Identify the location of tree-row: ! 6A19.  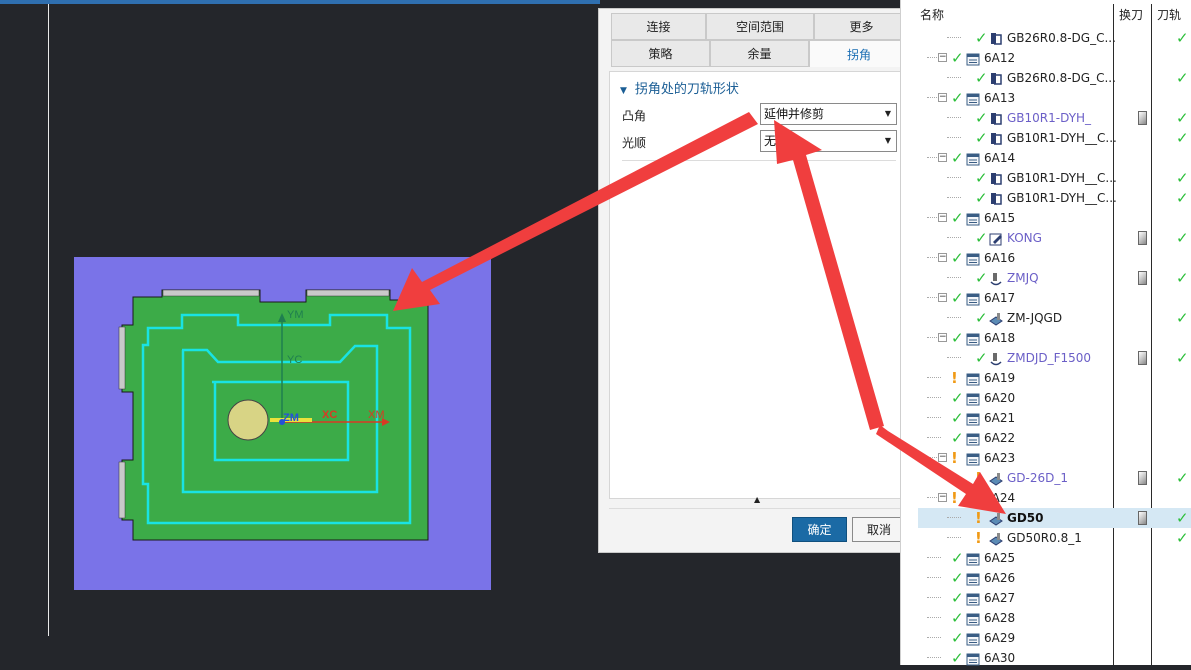
(1054, 378).